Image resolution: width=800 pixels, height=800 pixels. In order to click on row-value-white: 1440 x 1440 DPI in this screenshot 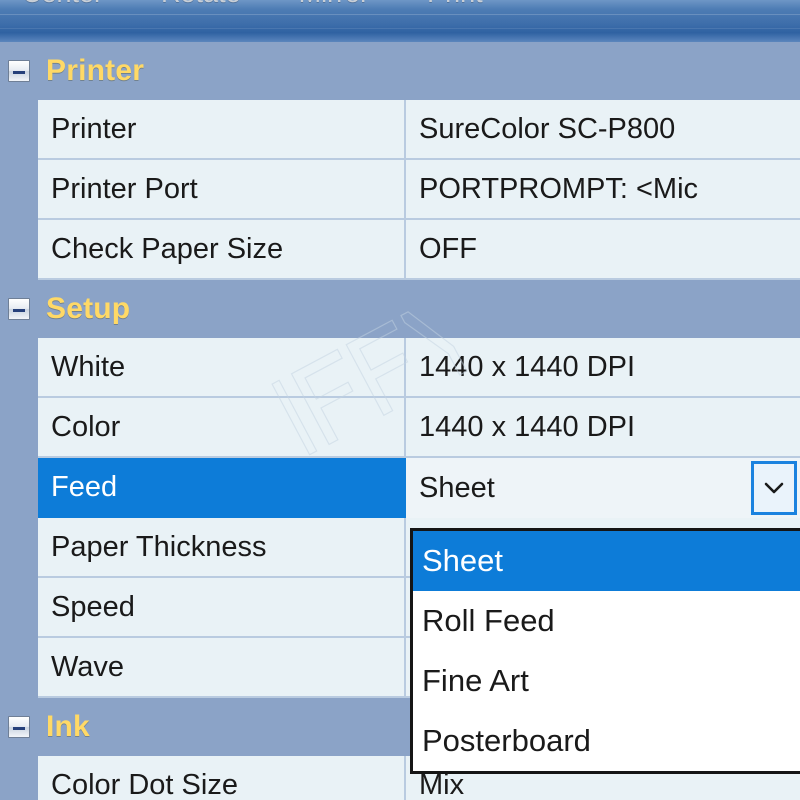, I will do `click(603, 368)`.